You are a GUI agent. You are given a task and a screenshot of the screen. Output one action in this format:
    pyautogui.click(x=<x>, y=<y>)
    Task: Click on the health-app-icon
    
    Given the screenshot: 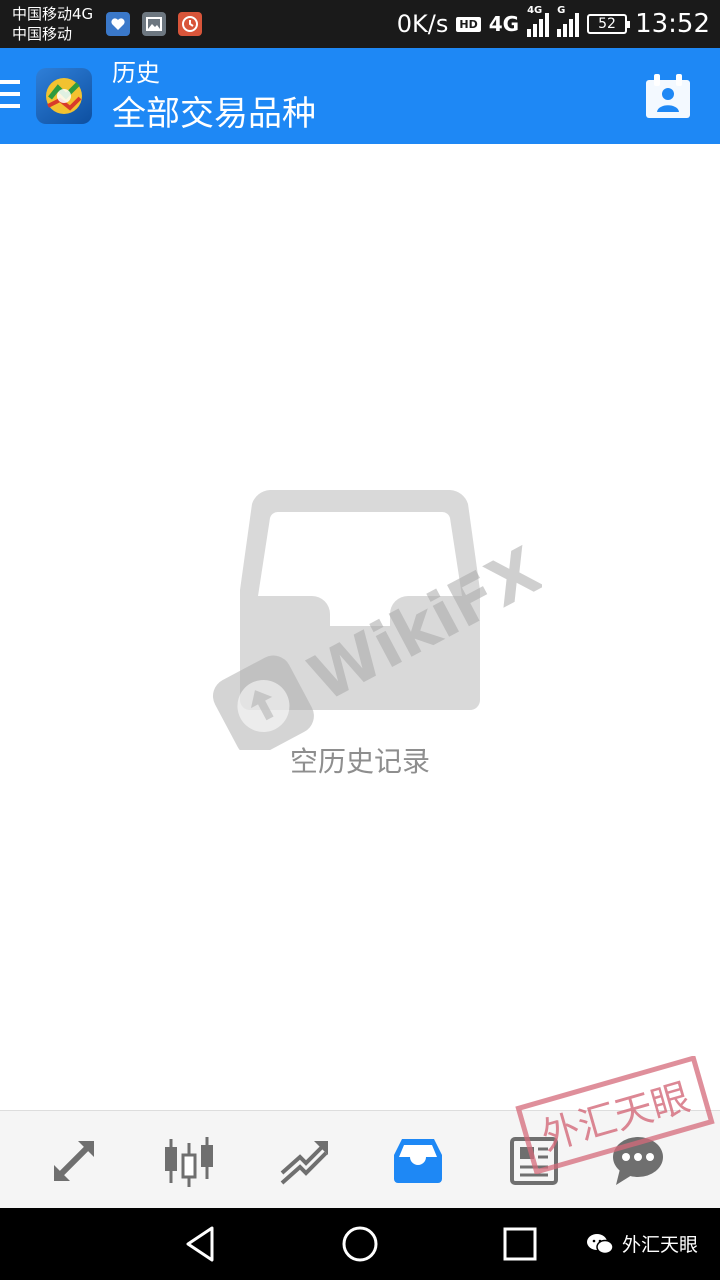 What is the action you would take?
    pyautogui.click(x=118, y=24)
    